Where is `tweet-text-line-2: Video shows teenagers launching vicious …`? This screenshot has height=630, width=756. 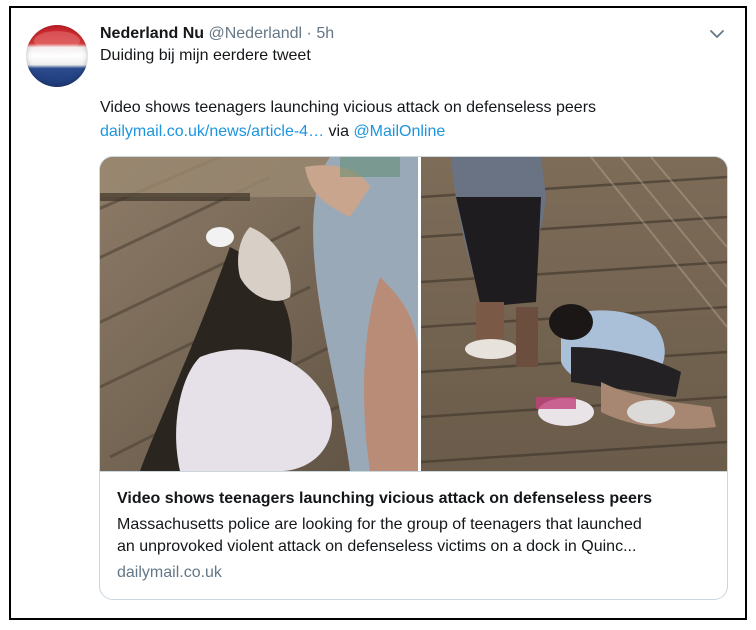
tweet-text-line-2: Video shows teenagers launching vicious … is located at coordinates (348, 107).